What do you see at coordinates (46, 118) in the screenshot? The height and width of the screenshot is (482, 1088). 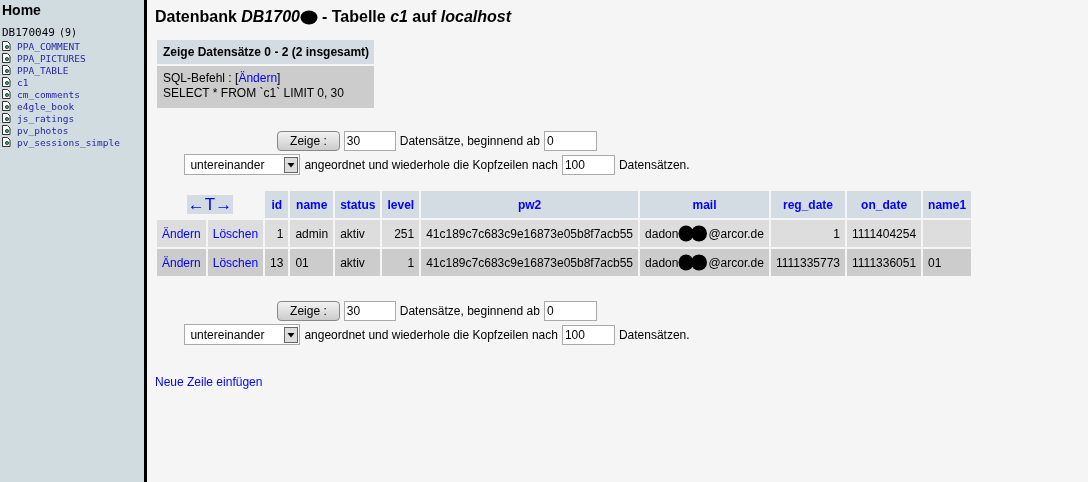 I see `table-link: js_ratings` at bounding box center [46, 118].